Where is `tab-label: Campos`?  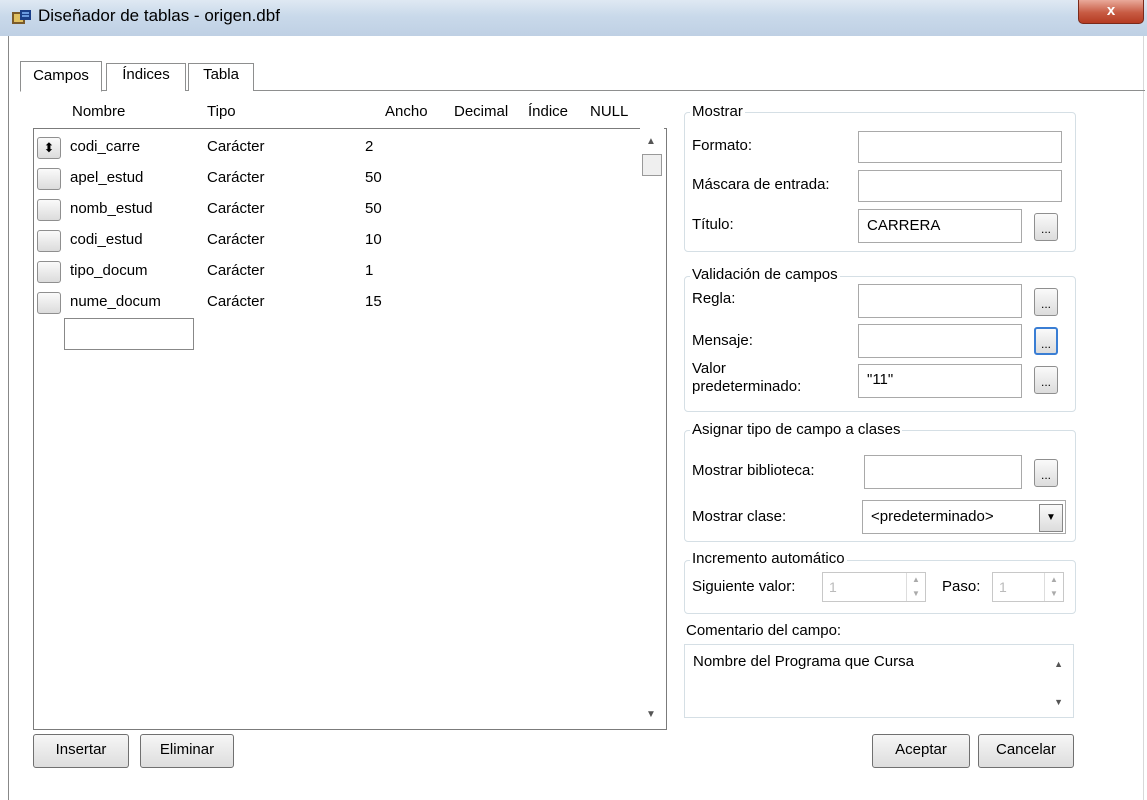
tab-label: Campos is located at coordinates (61, 75).